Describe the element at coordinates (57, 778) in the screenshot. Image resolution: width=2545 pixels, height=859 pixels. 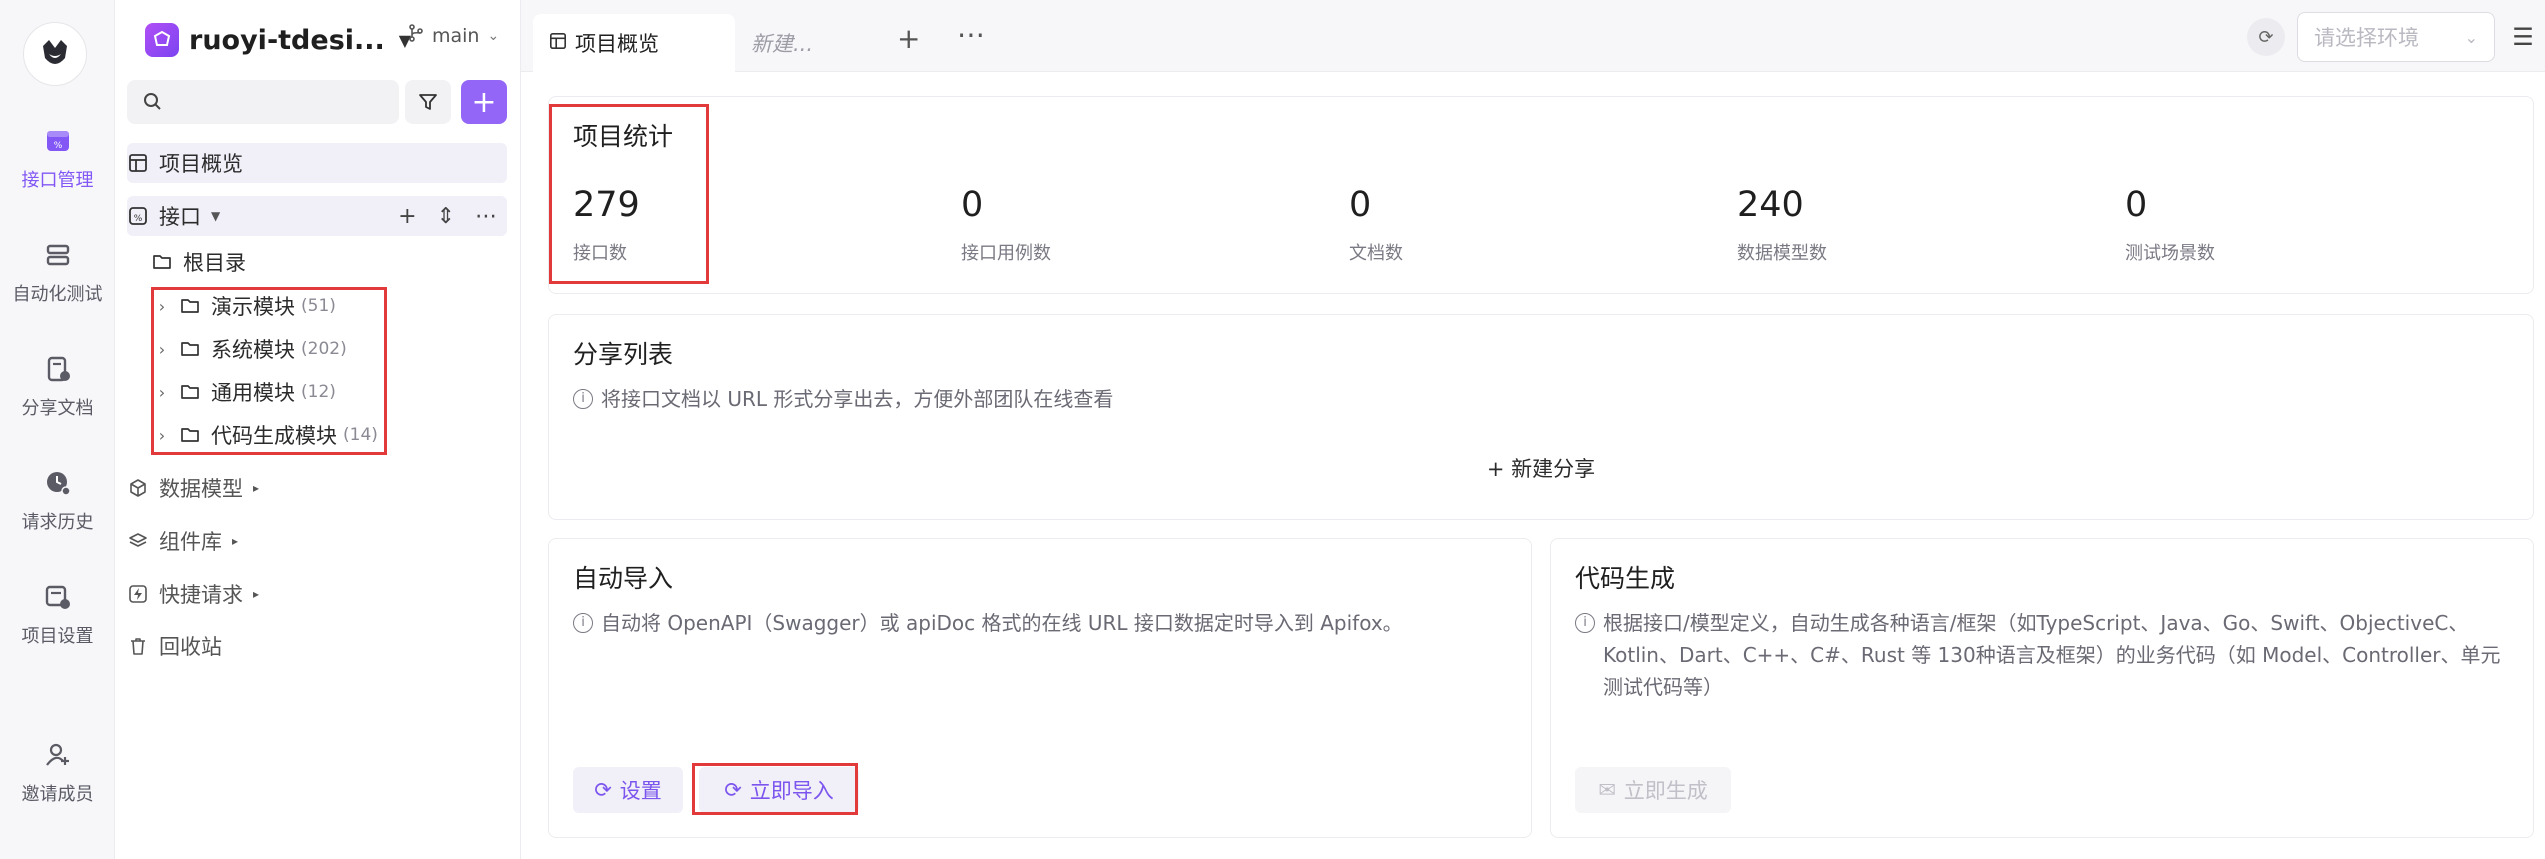
I see `rail-item-invite-member: 邀请成员` at that location.